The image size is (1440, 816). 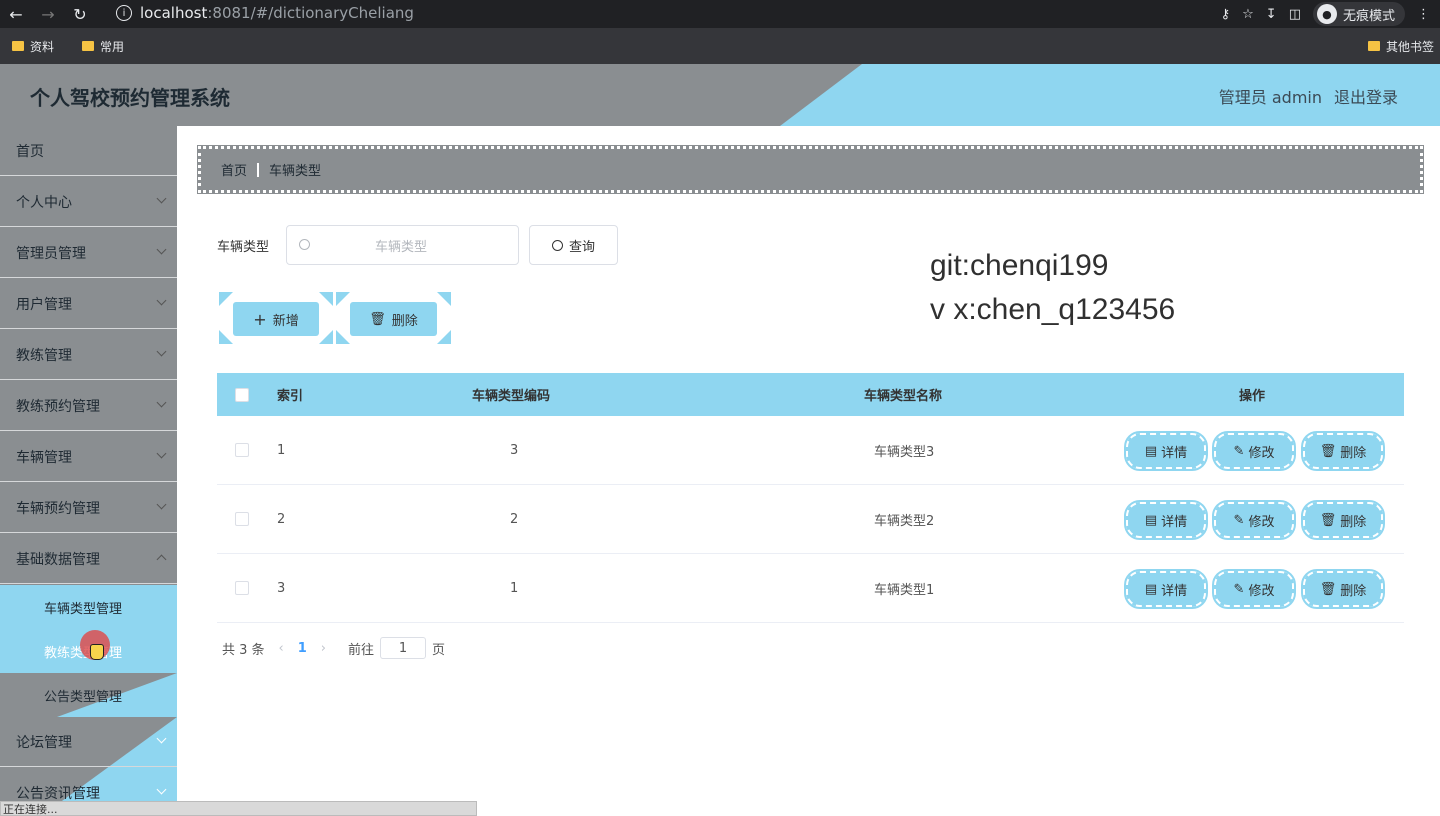 I want to click on table-row: 2 2 车辆类型2 ▤ 详情 ✎ 修改 🗑 删除, so click(x=810, y=519).